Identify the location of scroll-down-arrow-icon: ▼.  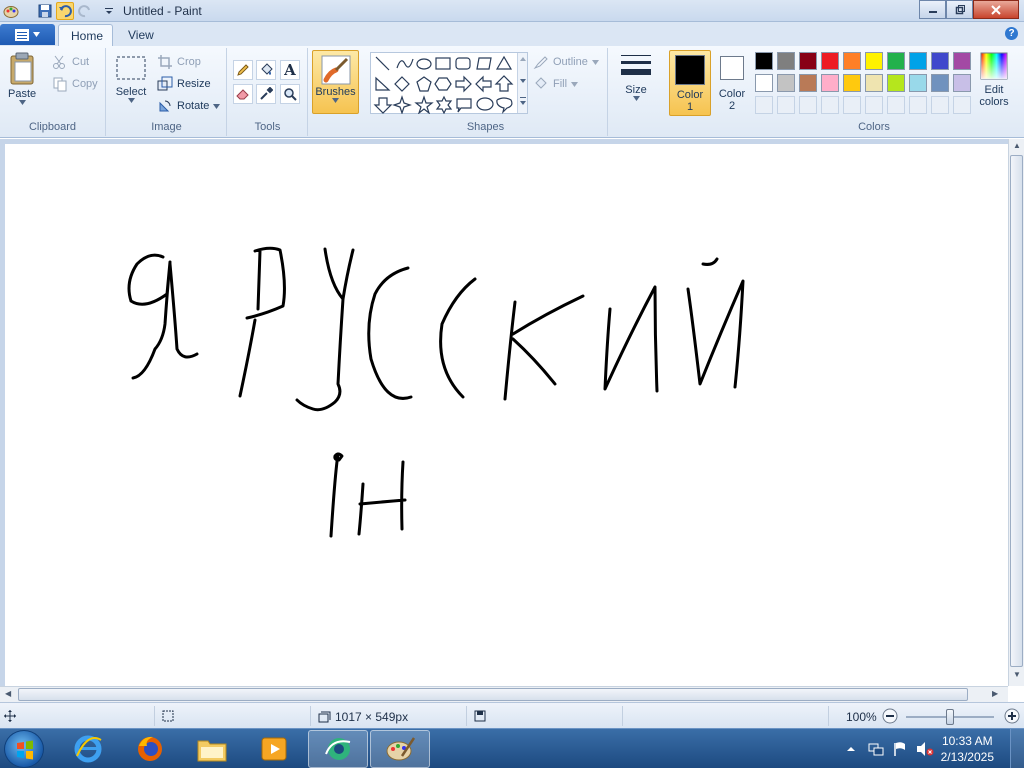
(1017, 674).